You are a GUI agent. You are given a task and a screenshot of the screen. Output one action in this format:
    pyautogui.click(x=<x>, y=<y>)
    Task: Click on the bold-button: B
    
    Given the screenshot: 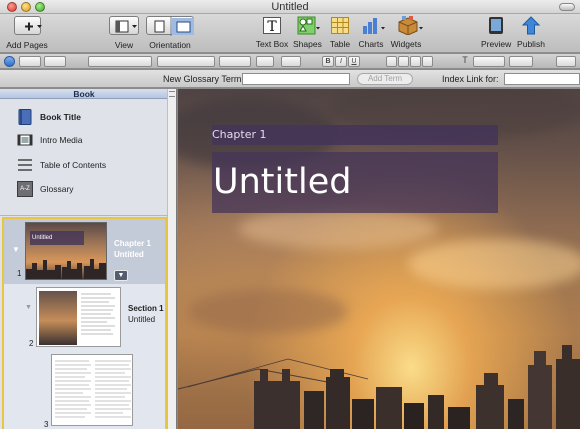 What is the action you would take?
    pyautogui.click(x=328, y=61)
    